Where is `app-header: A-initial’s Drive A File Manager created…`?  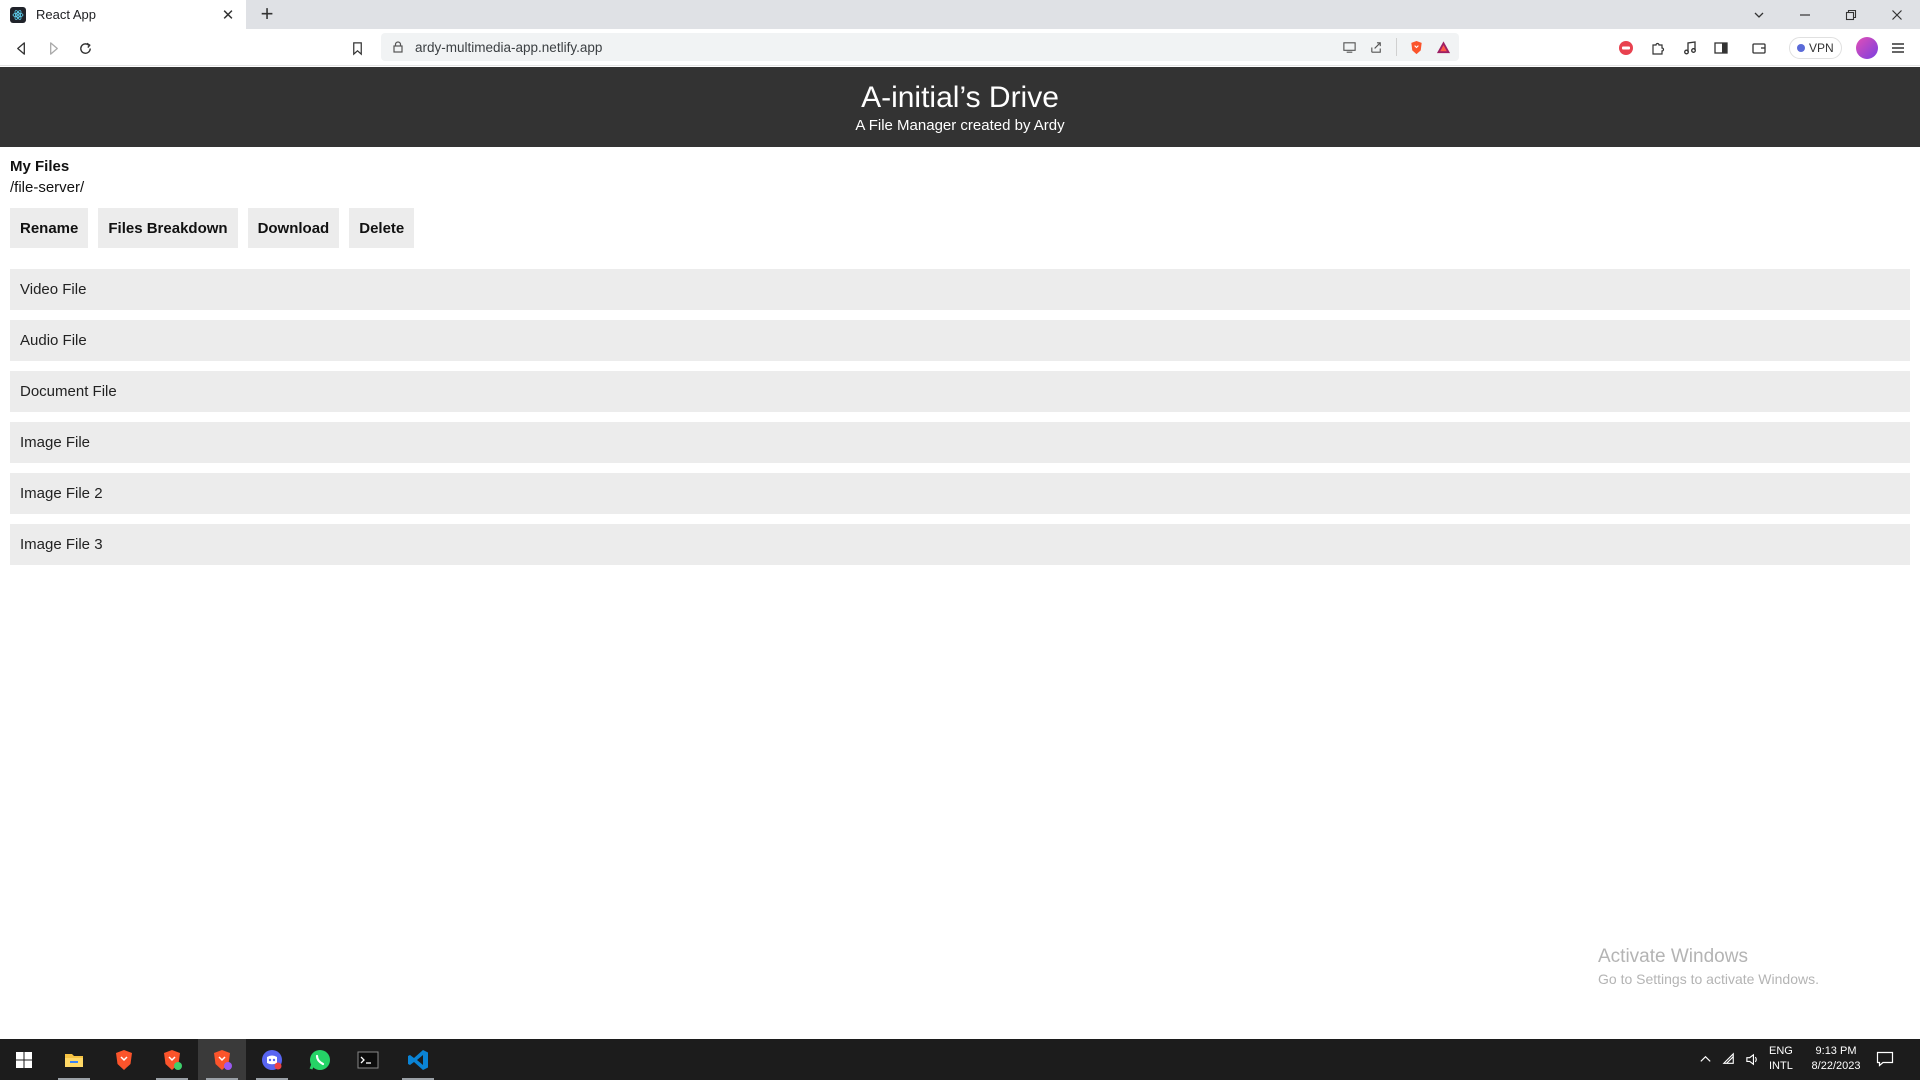
app-header: A-initial’s Drive A File Manager created… is located at coordinates (960, 107).